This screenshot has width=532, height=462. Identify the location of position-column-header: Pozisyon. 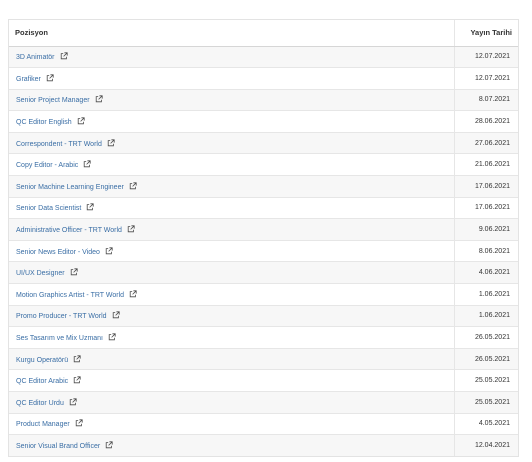
(231, 33).